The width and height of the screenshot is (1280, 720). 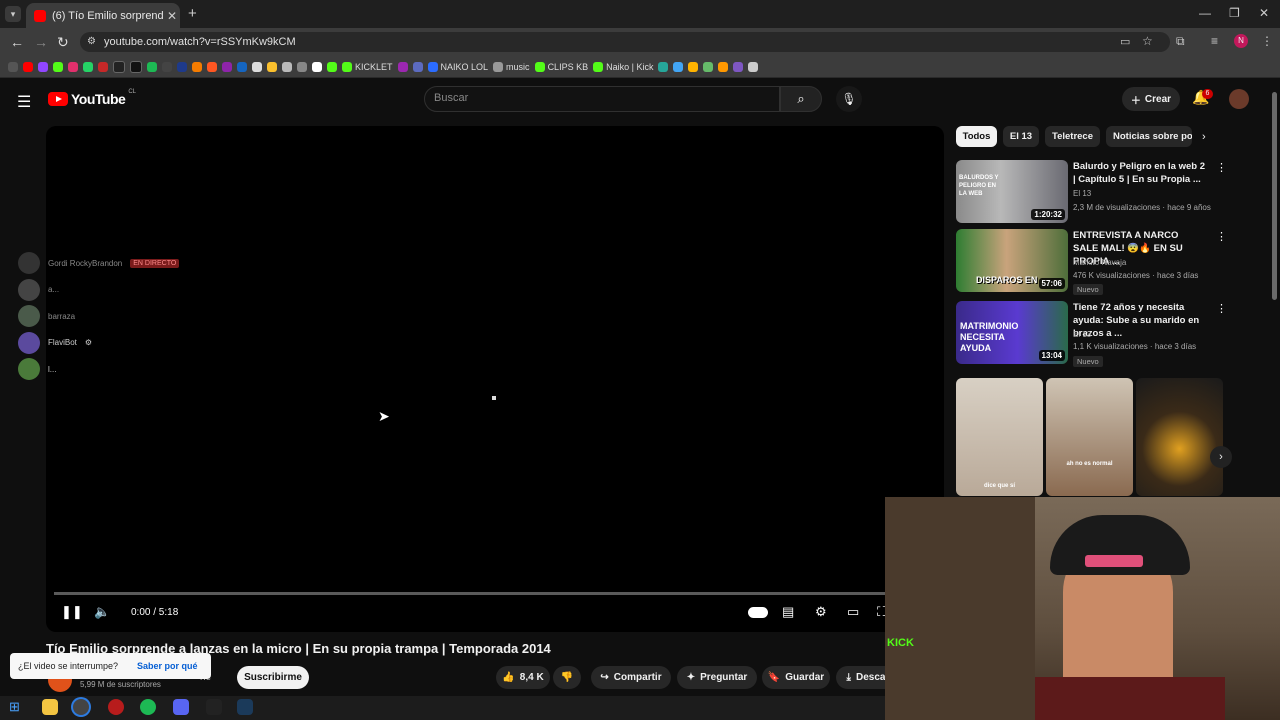 What do you see at coordinates (91, 41) in the screenshot?
I see `site-info-icon: ⚙` at bounding box center [91, 41].